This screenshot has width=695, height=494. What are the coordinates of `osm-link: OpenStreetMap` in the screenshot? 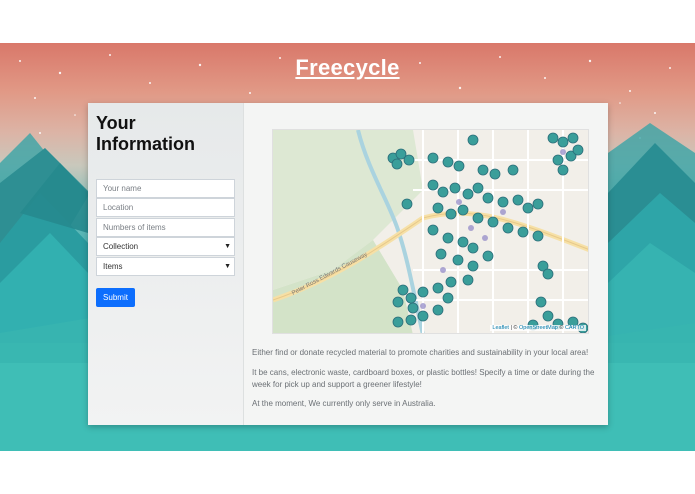 It's located at (538, 328).